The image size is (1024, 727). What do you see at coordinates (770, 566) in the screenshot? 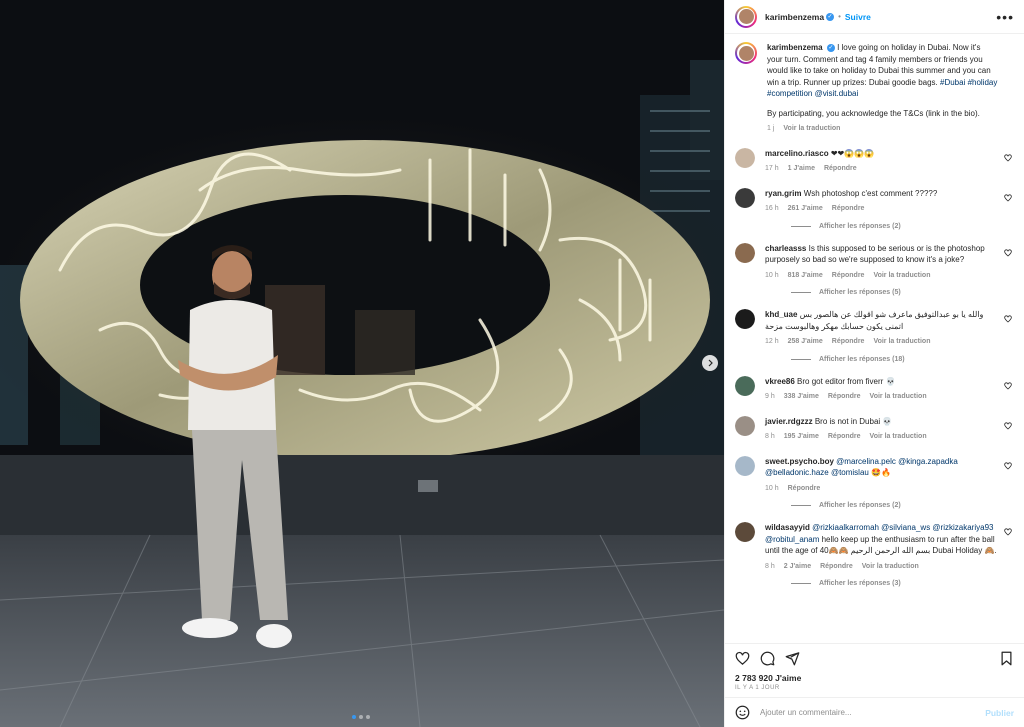
I see `comment-time: 8 h` at bounding box center [770, 566].